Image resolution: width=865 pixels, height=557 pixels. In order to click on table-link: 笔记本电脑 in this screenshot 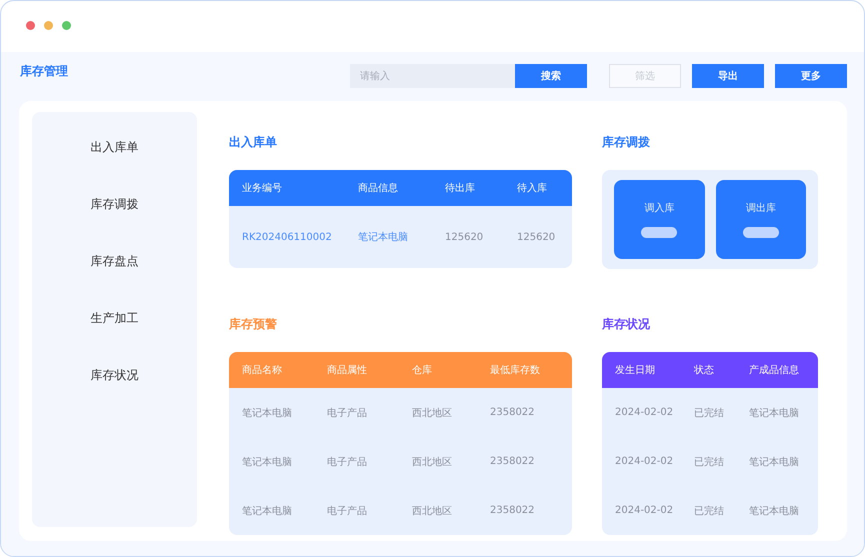, I will do `click(401, 237)`.